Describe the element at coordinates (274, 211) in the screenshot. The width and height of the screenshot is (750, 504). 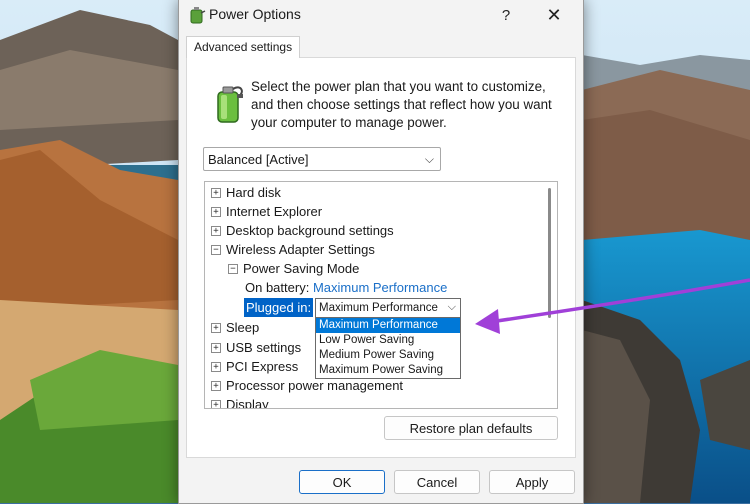
I see `tree-item-label: Internet Explorer` at that location.